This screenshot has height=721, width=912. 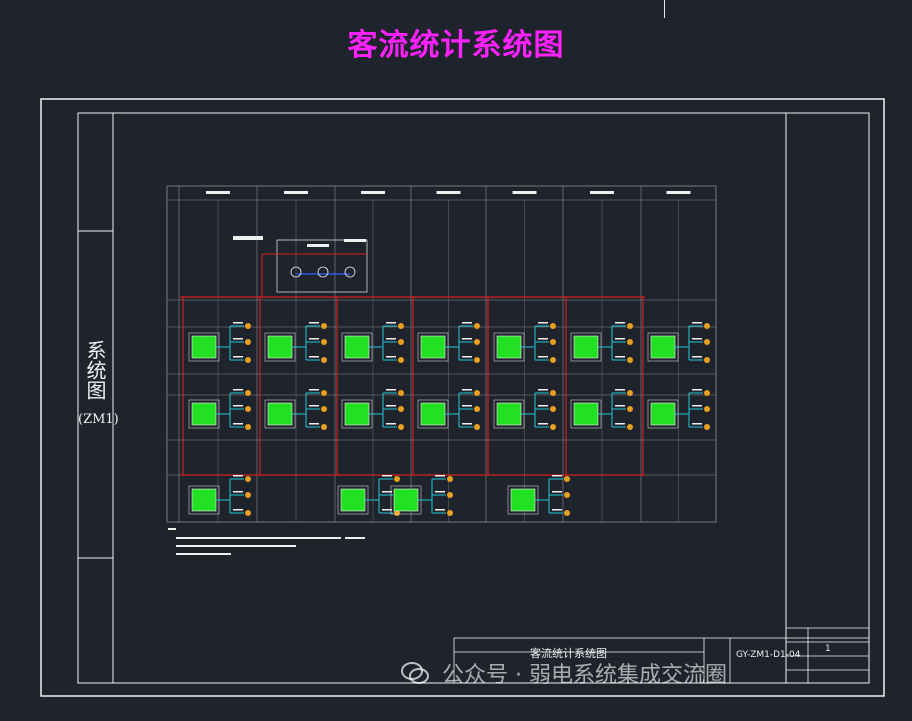 What do you see at coordinates (415, 673) in the screenshot?
I see `wechat-icon` at bounding box center [415, 673].